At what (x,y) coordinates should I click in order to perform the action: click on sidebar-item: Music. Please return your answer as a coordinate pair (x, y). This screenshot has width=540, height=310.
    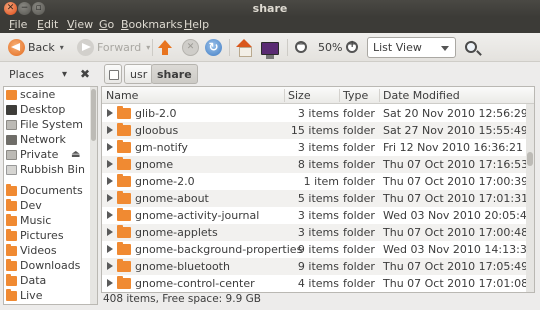
    Looking at the image, I should click on (48, 221).